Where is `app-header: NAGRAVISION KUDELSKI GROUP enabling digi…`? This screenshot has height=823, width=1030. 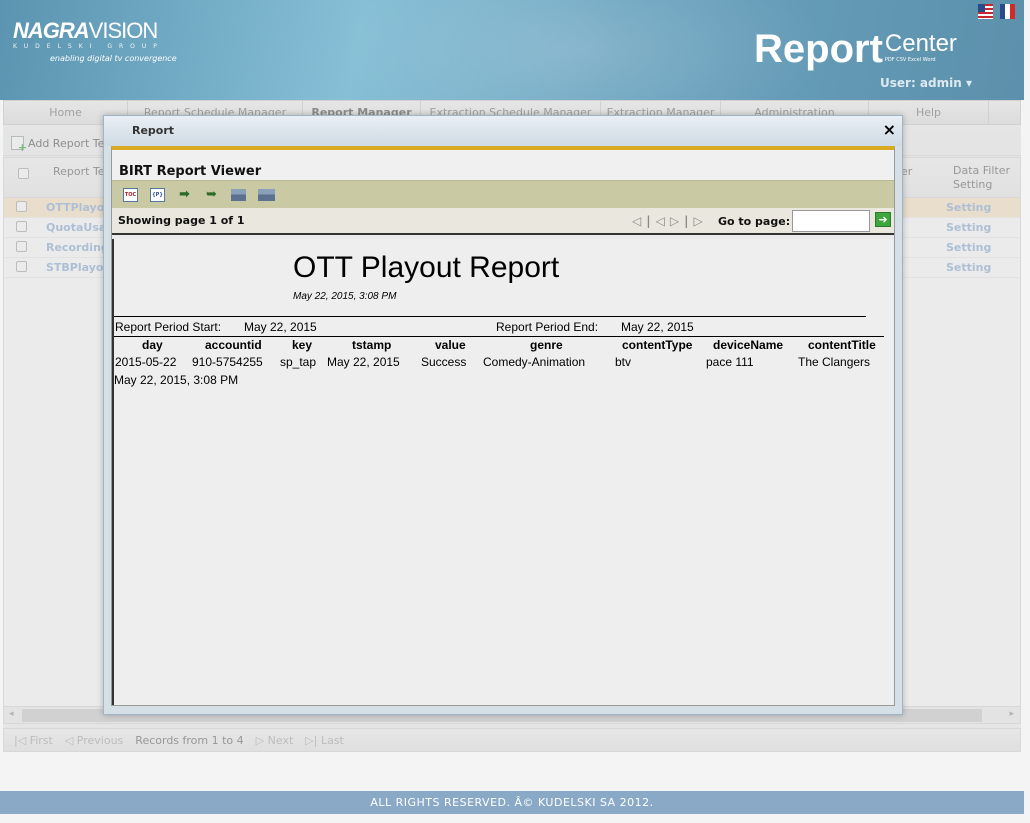 app-header: NAGRAVISION KUDELSKI GROUP enabling digi… is located at coordinates (512, 50).